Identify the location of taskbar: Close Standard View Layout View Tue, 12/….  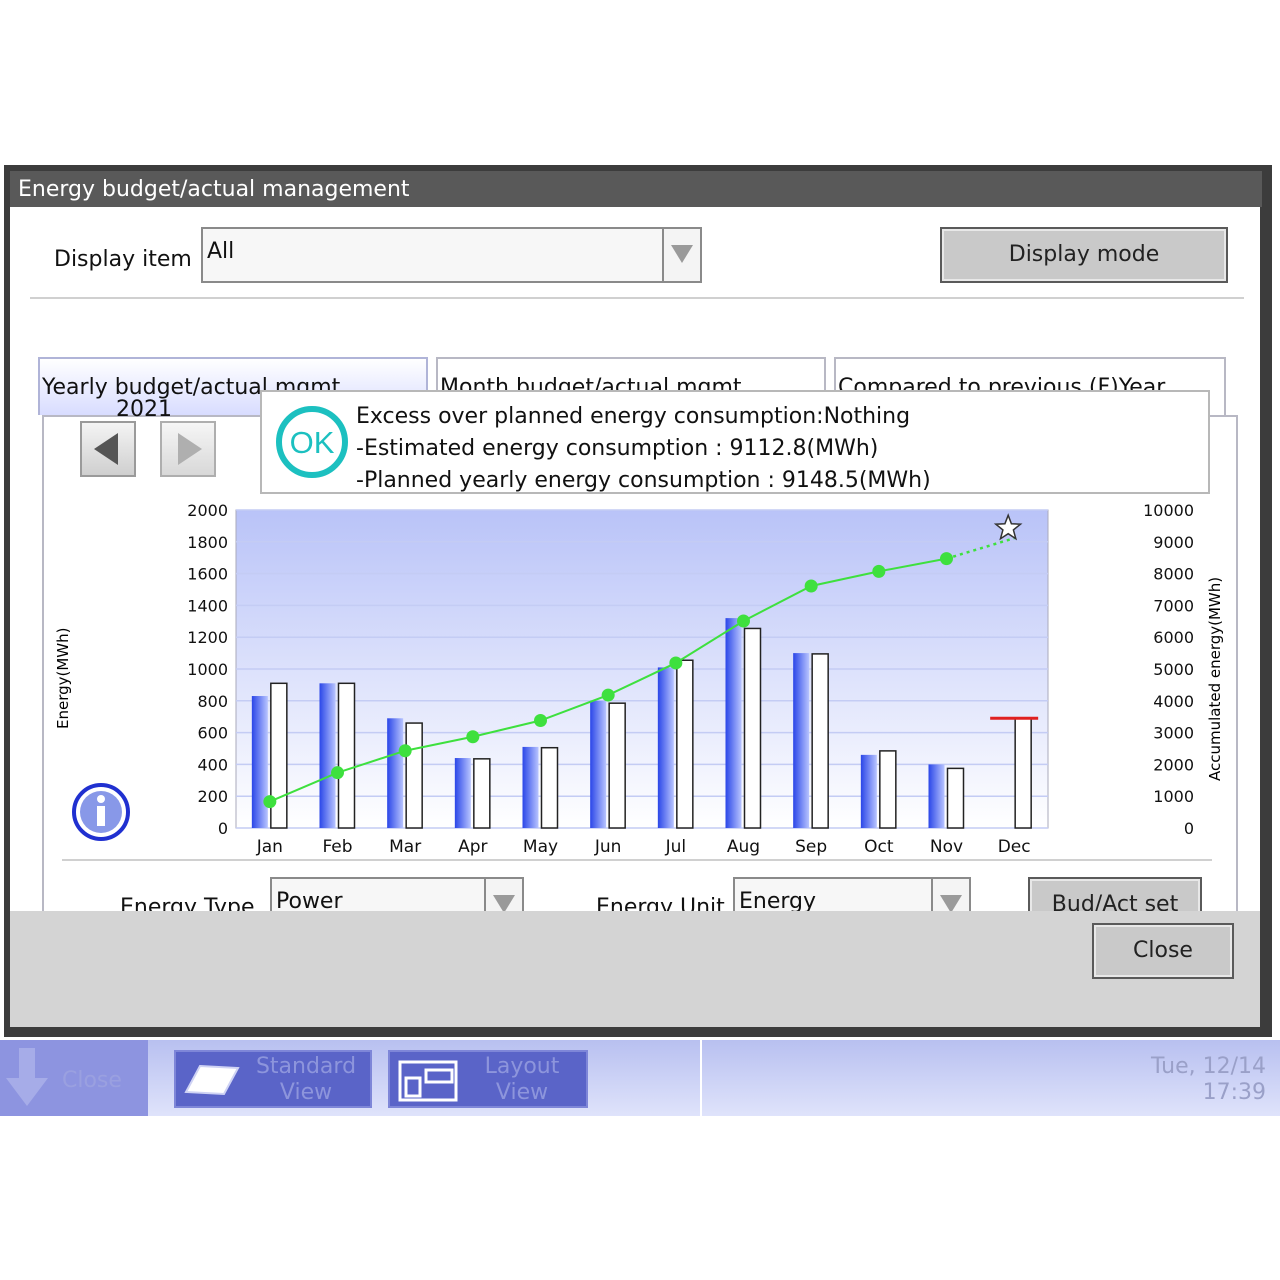
(640, 1078).